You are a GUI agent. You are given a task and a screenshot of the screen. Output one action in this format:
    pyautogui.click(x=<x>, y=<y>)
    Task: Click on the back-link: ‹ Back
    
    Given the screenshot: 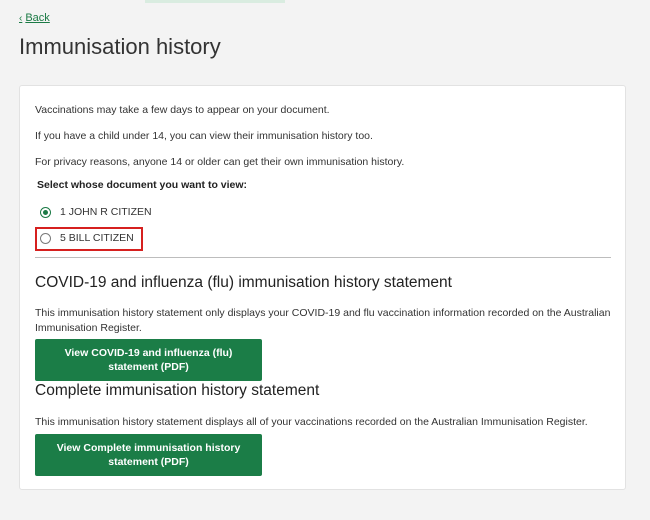 What is the action you would take?
    pyautogui.click(x=34, y=18)
    